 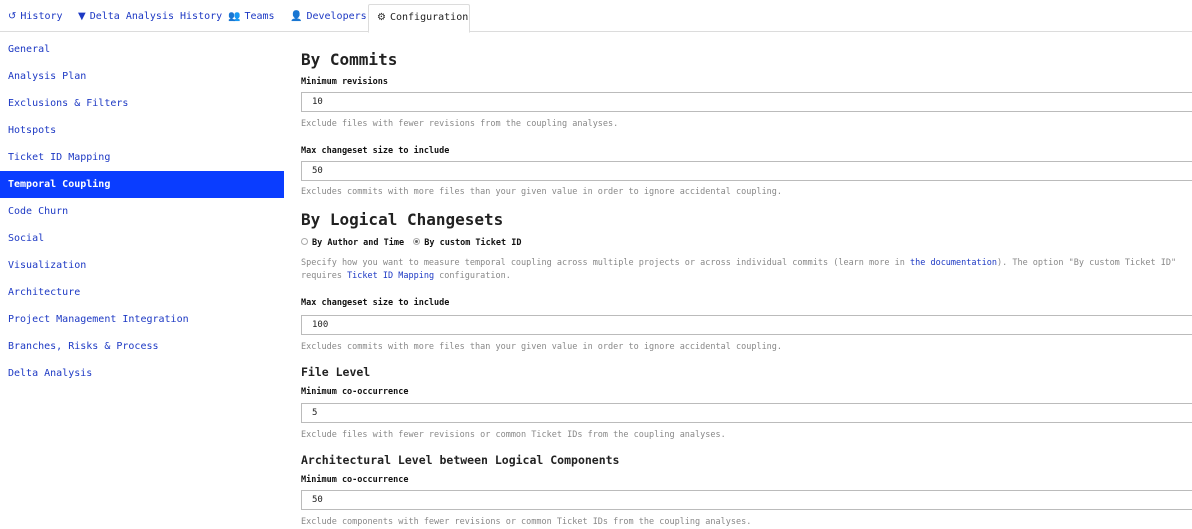 I want to click on radio-custom-ticket-label: By custom Ticket ID, so click(x=472, y=243).